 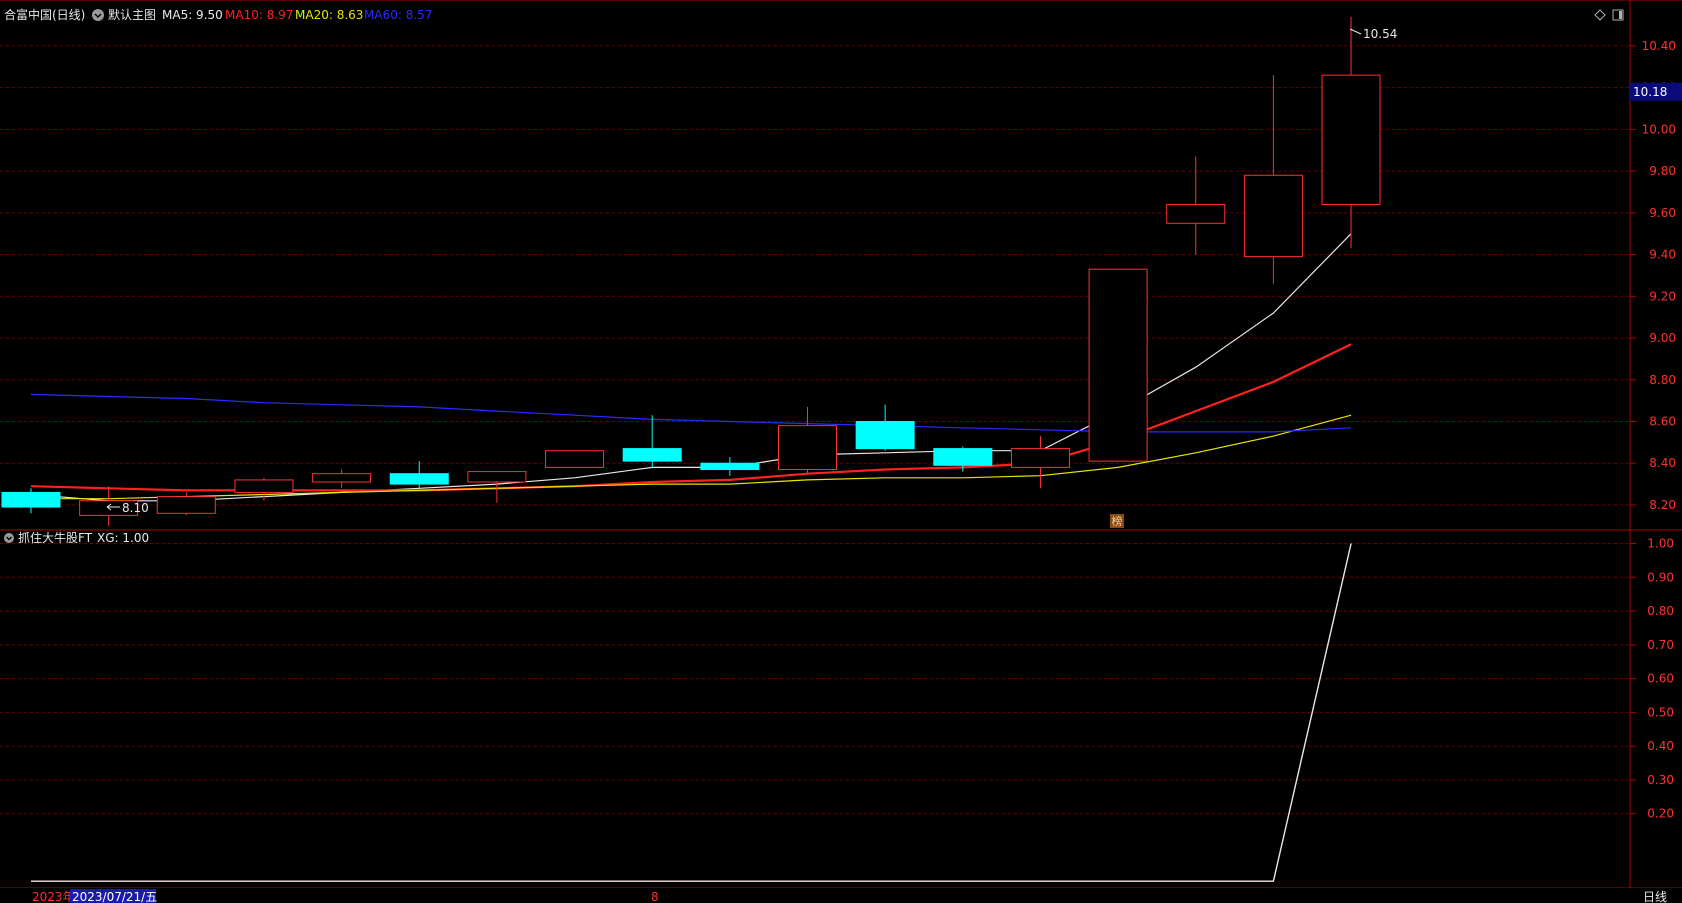 What do you see at coordinates (655, 896) in the screenshot?
I see `month-label: 8` at bounding box center [655, 896].